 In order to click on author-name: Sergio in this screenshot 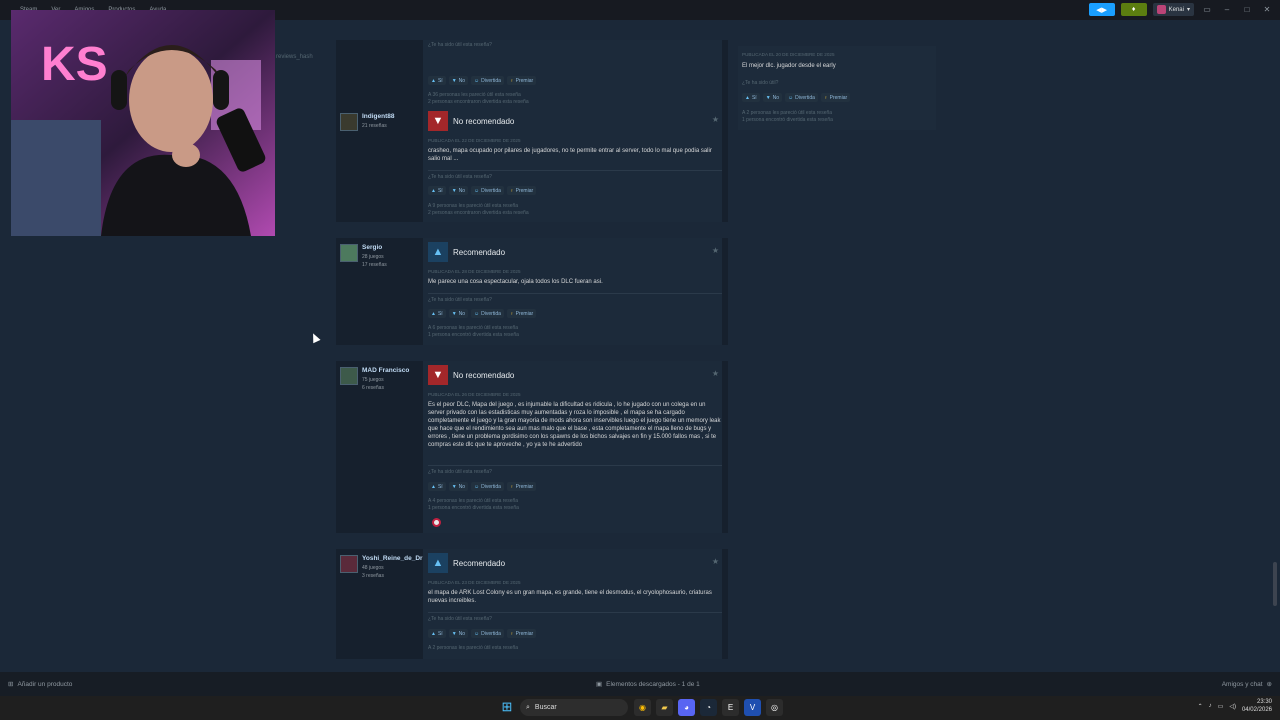, I will do `click(395, 247)`.